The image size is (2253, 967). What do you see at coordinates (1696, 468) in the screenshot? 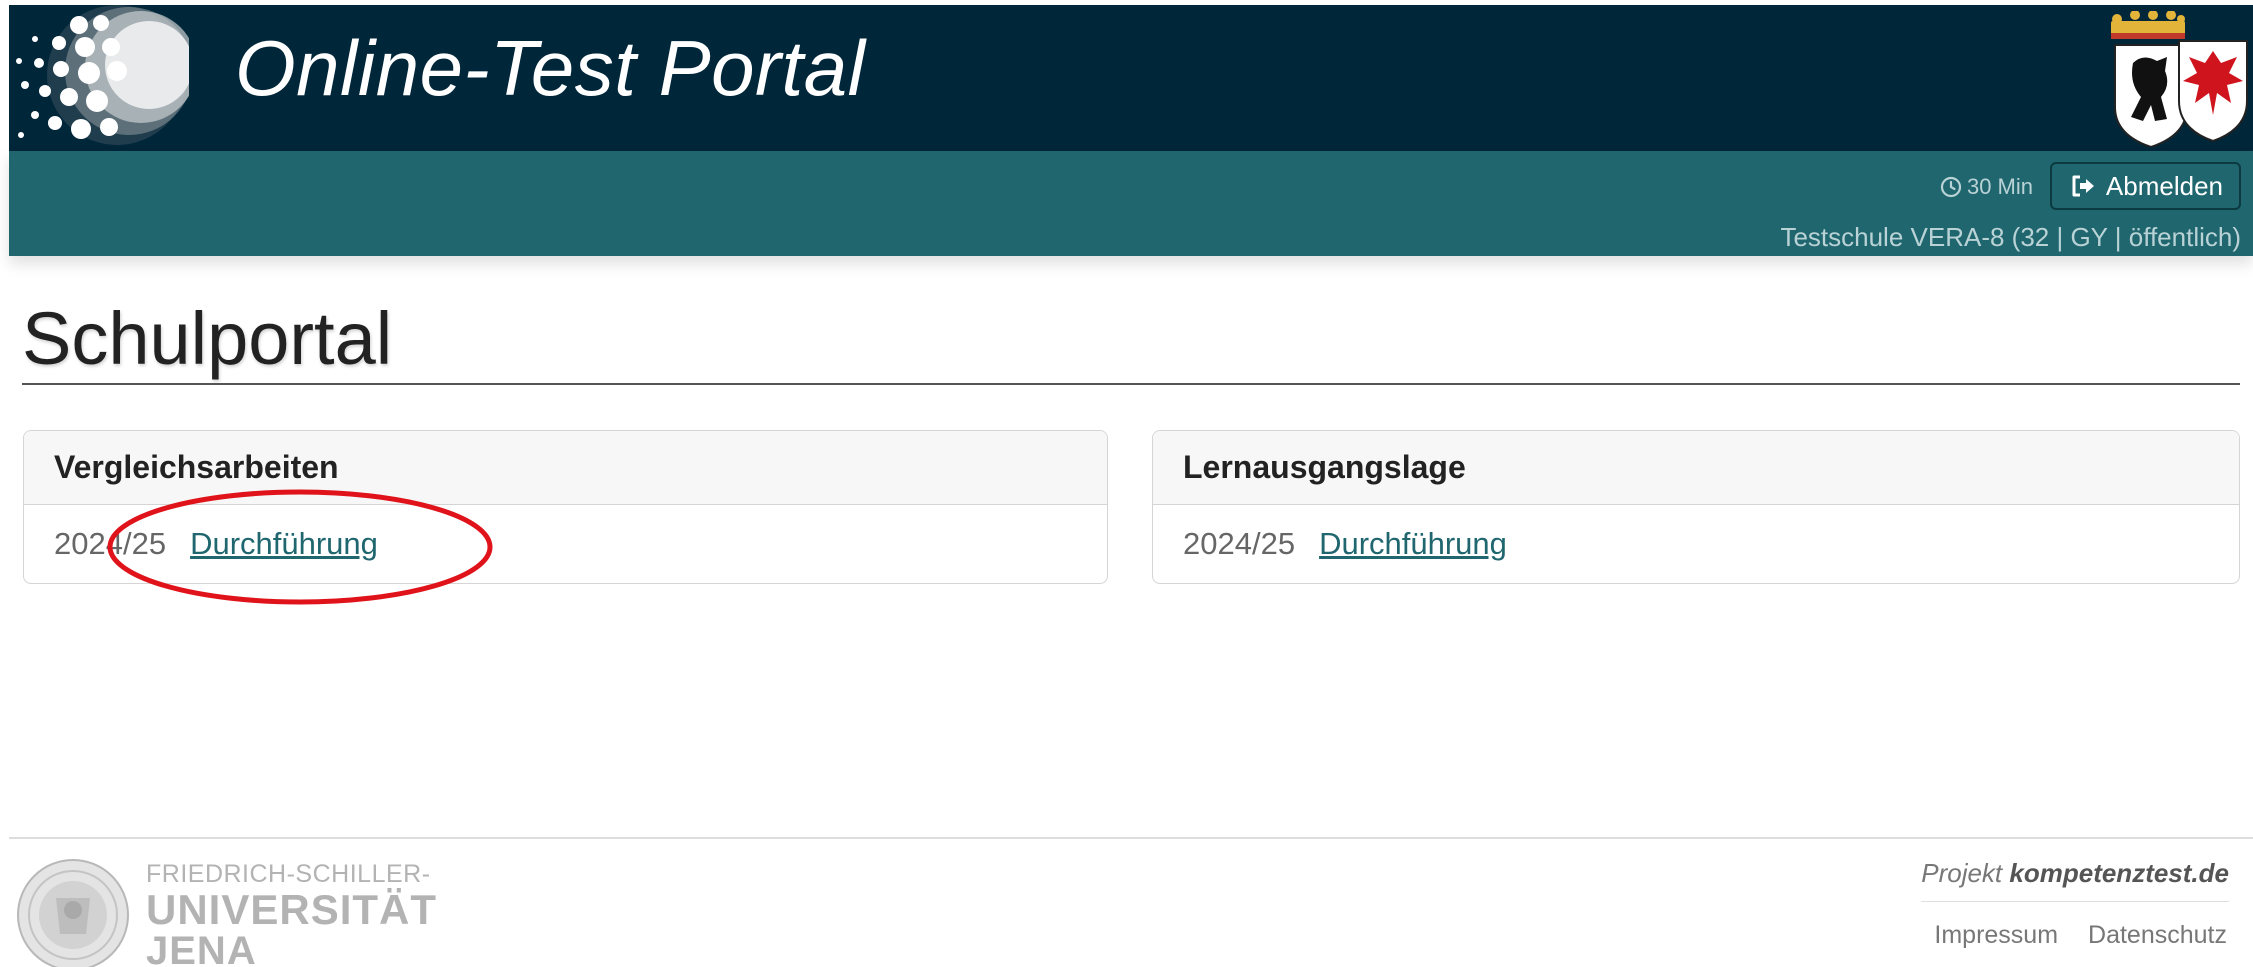
I see `card-title: Lernausgangslage` at bounding box center [1696, 468].